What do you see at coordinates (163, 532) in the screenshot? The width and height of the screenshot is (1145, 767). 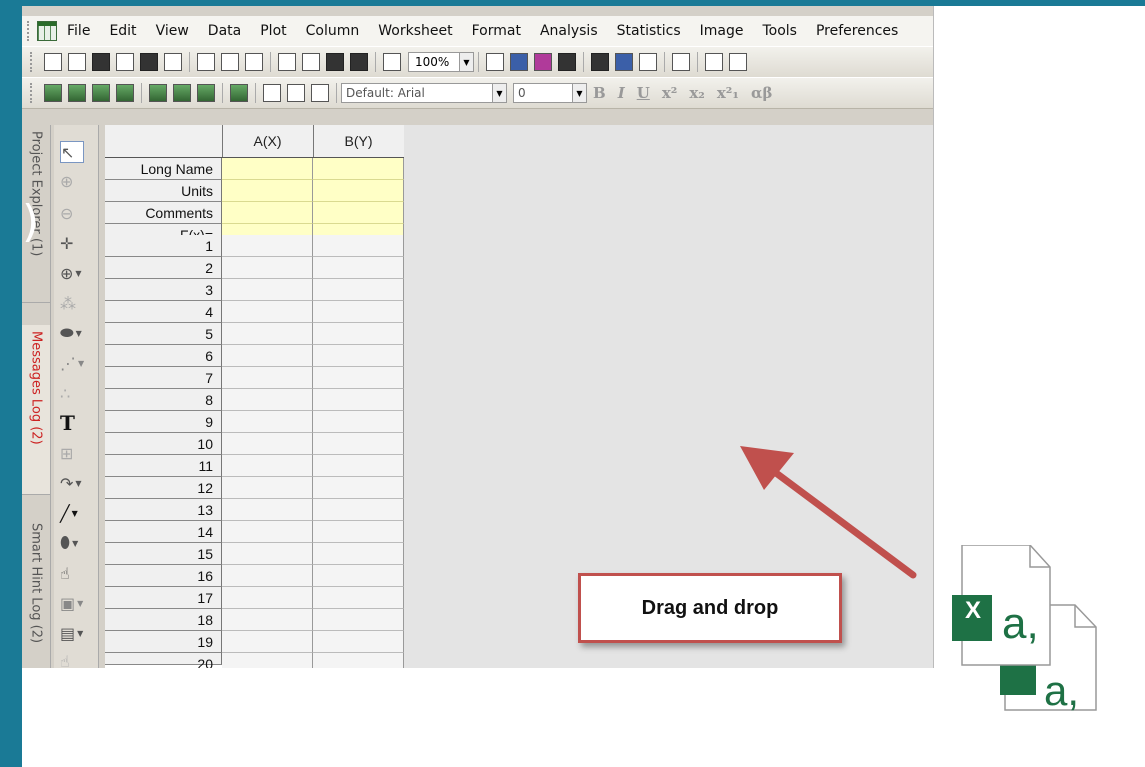 I see `row-number: 14` at bounding box center [163, 532].